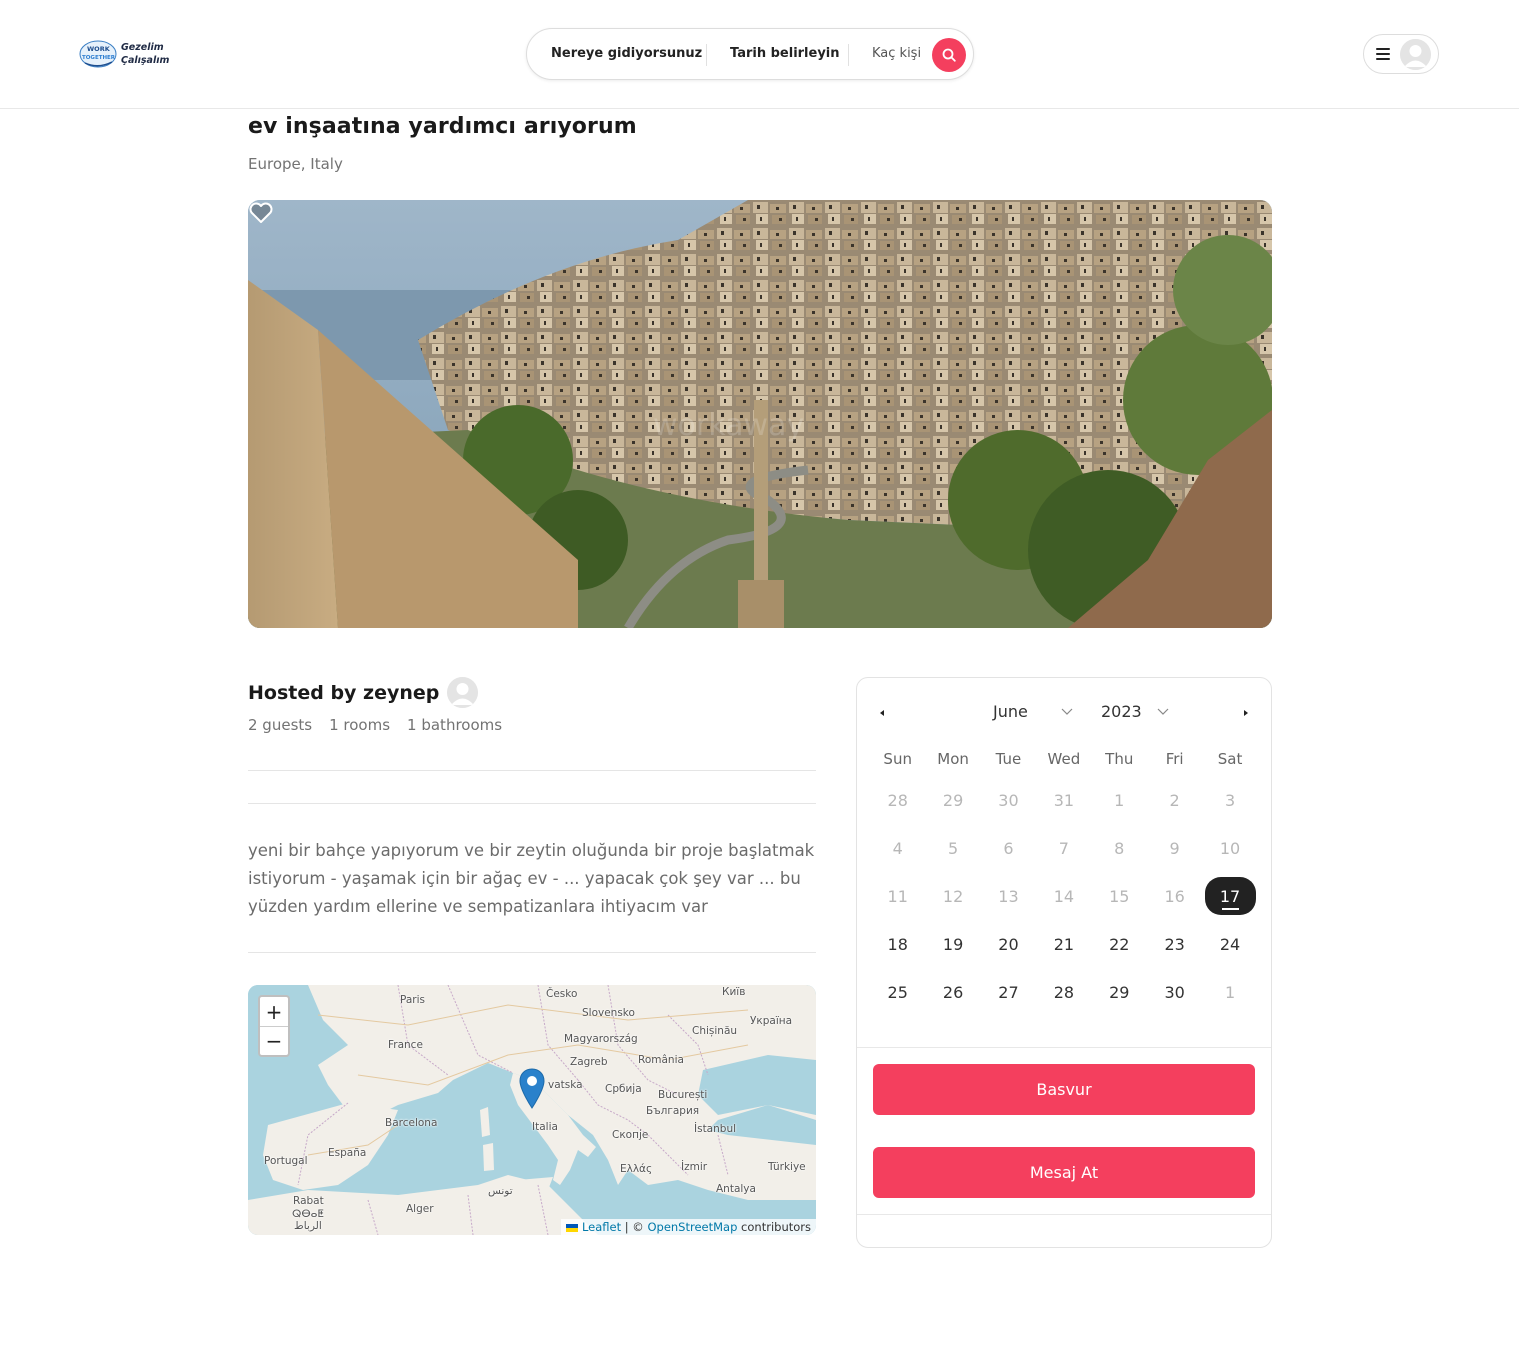 The image size is (1519, 1368). What do you see at coordinates (129, 54) in the screenshot?
I see `logo: WORK TOGETHER Gezelim Çalışalım` at bounding box center [129, 54].